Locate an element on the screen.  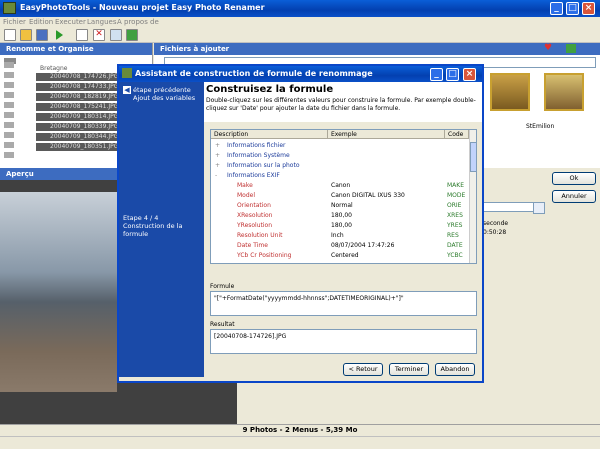
close-icon: × is located at coordinates (588, 8).